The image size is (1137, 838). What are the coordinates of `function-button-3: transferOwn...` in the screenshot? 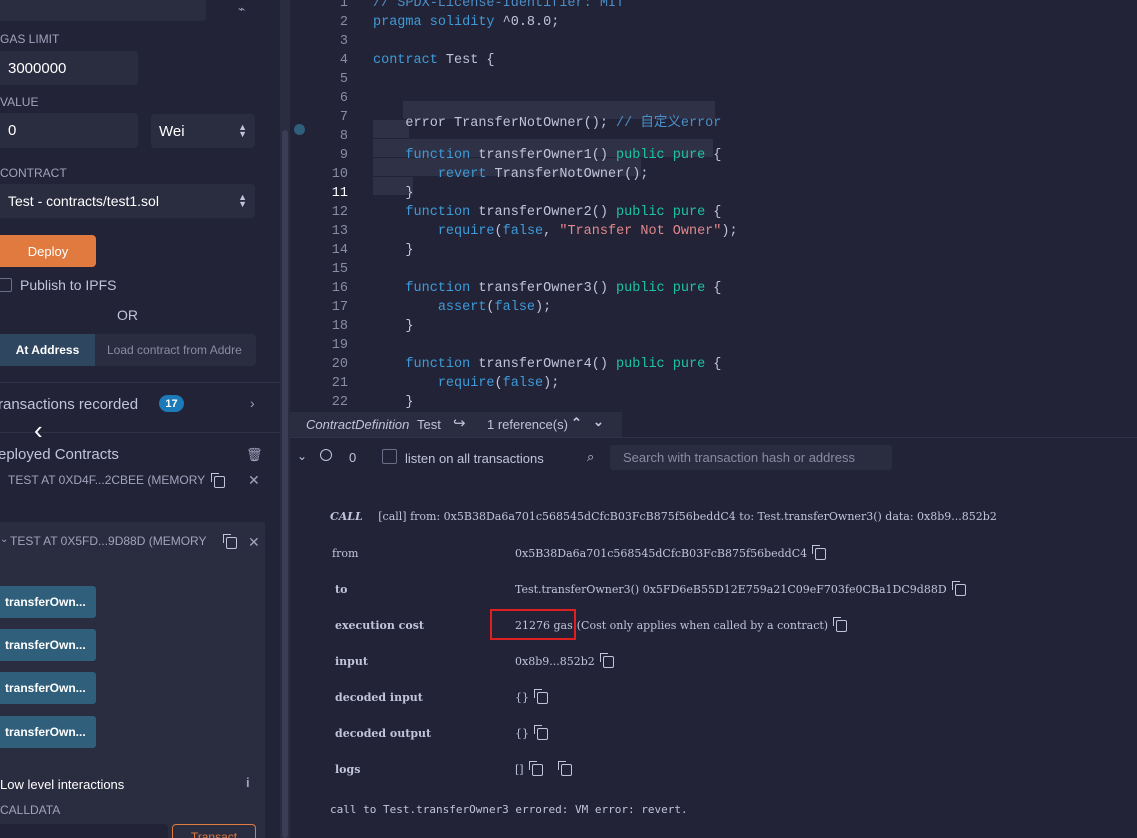 It's located at (48, 688).